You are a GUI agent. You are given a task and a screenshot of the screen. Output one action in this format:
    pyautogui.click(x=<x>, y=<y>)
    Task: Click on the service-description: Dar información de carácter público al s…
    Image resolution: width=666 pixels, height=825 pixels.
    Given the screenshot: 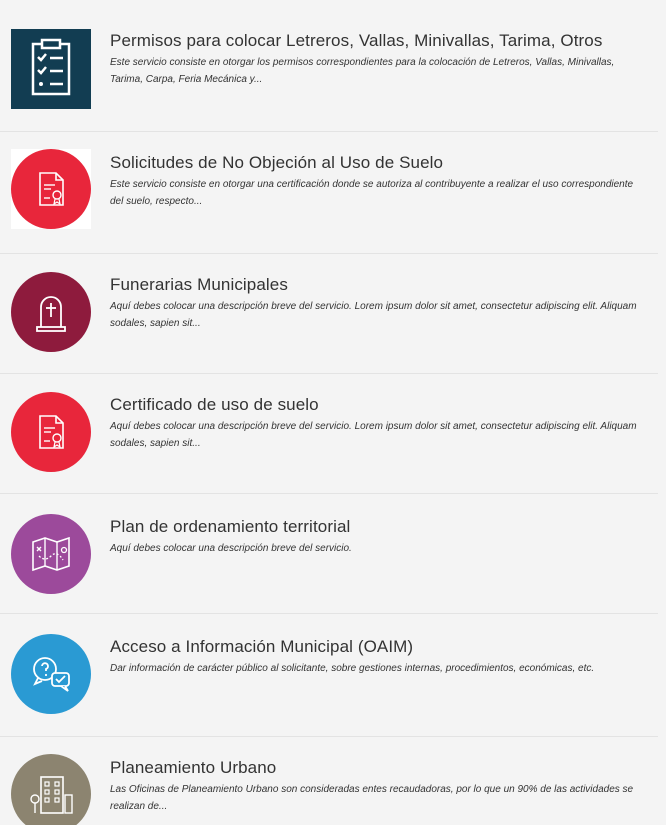 What is the action you would take?
    pyautogui.click(x=352, y=668)
    